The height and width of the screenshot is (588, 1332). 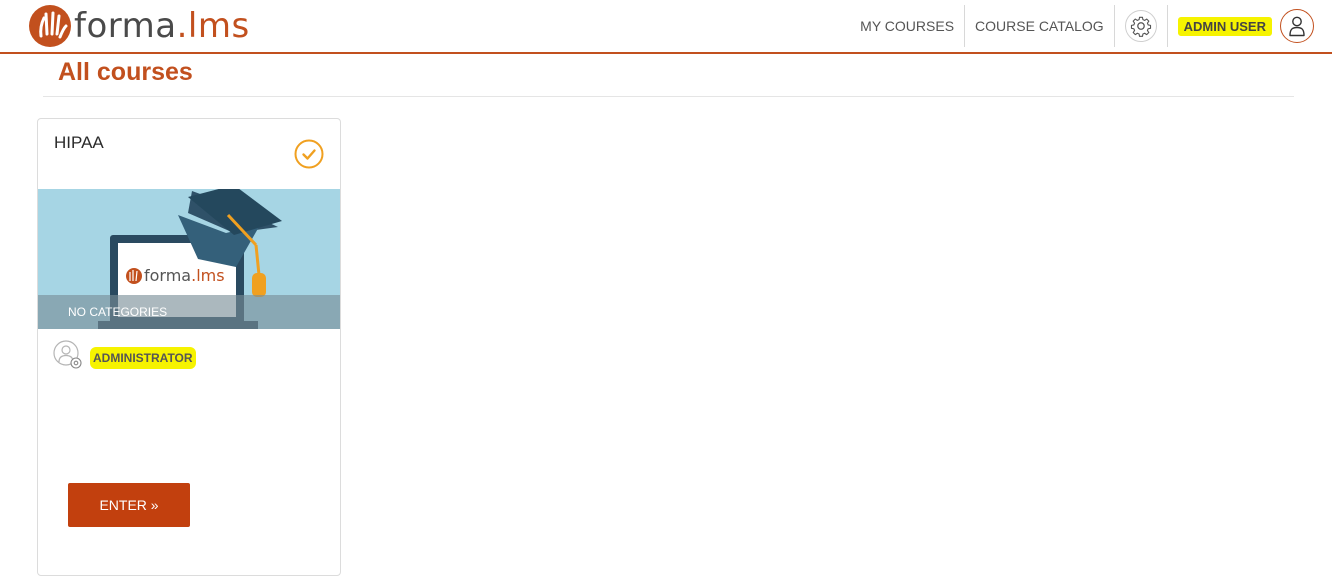 I want to click on forma-lms-logo: forma.lms, so click(x=139, y=26).